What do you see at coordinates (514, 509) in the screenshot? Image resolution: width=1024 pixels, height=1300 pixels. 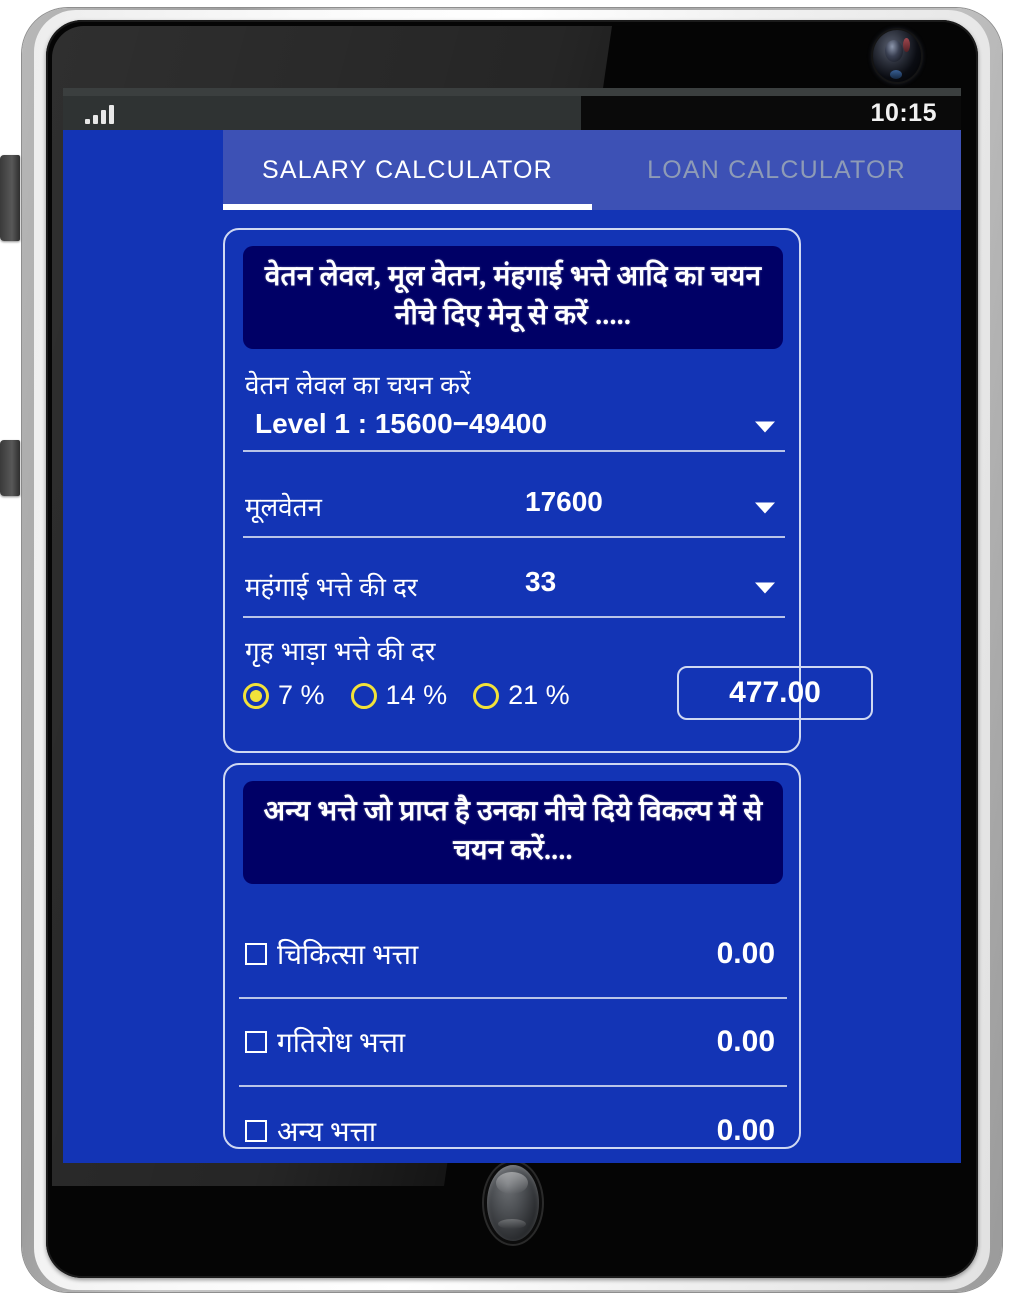 I see `basic-pay-spinner: मूलवेतन 17600` at bounding box center [514, 509].